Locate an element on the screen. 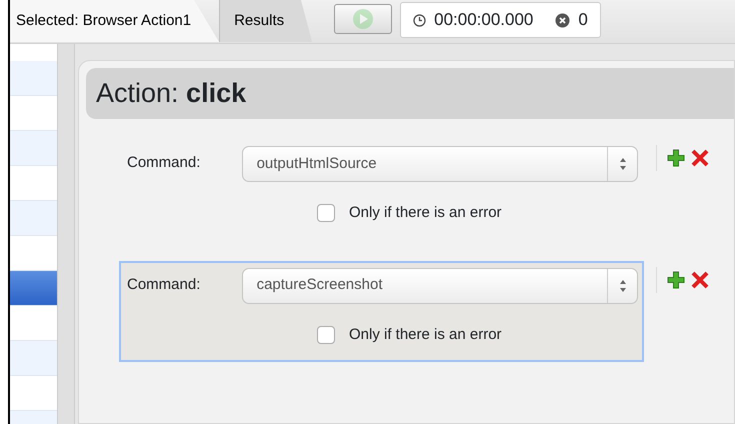 Image resolution: width=735 pixels, height=424 pixels. timer-text: 00:00:00.000 is located at coordinates (484, 20).